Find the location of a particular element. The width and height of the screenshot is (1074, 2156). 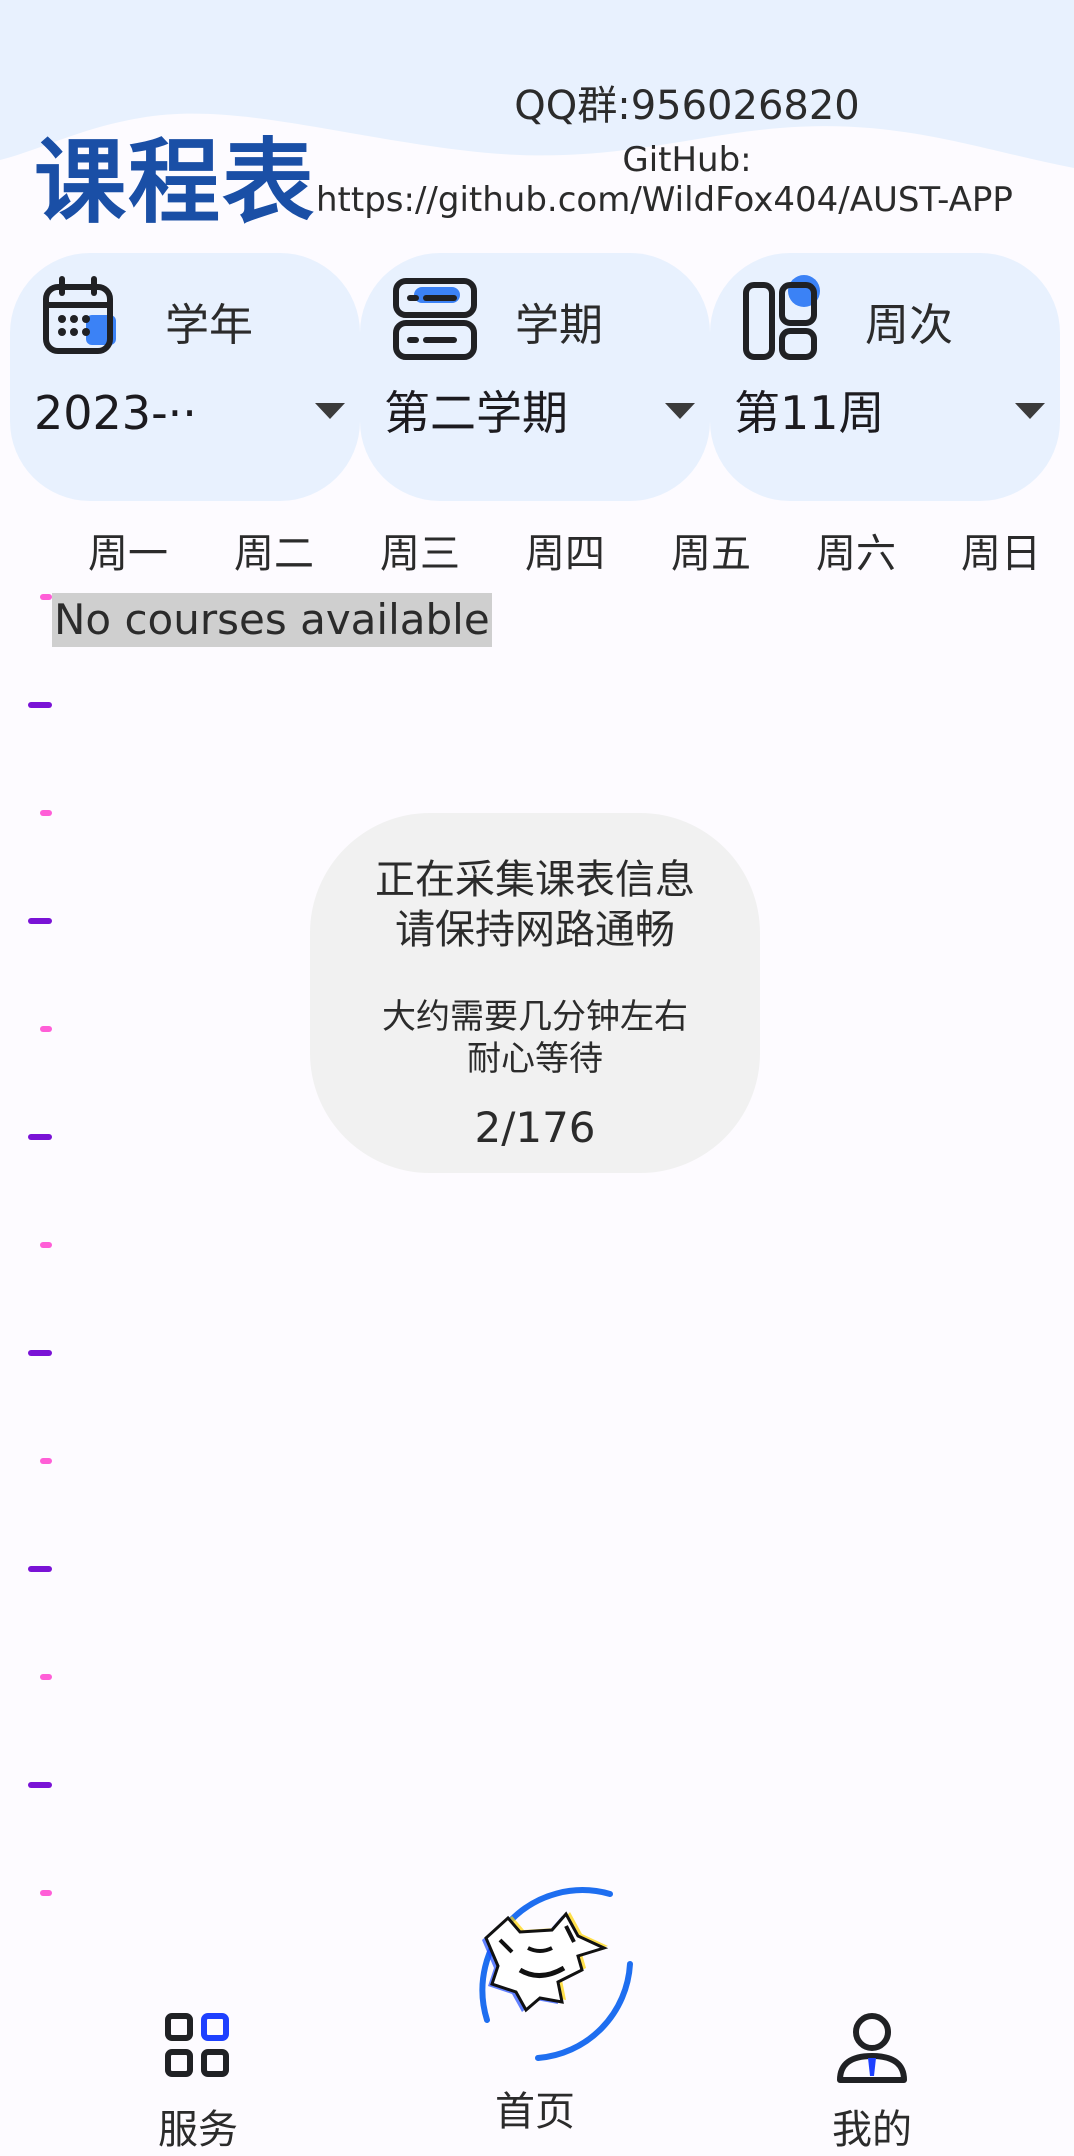

nav-services: 服务 is located at coordinates (198, 2083).